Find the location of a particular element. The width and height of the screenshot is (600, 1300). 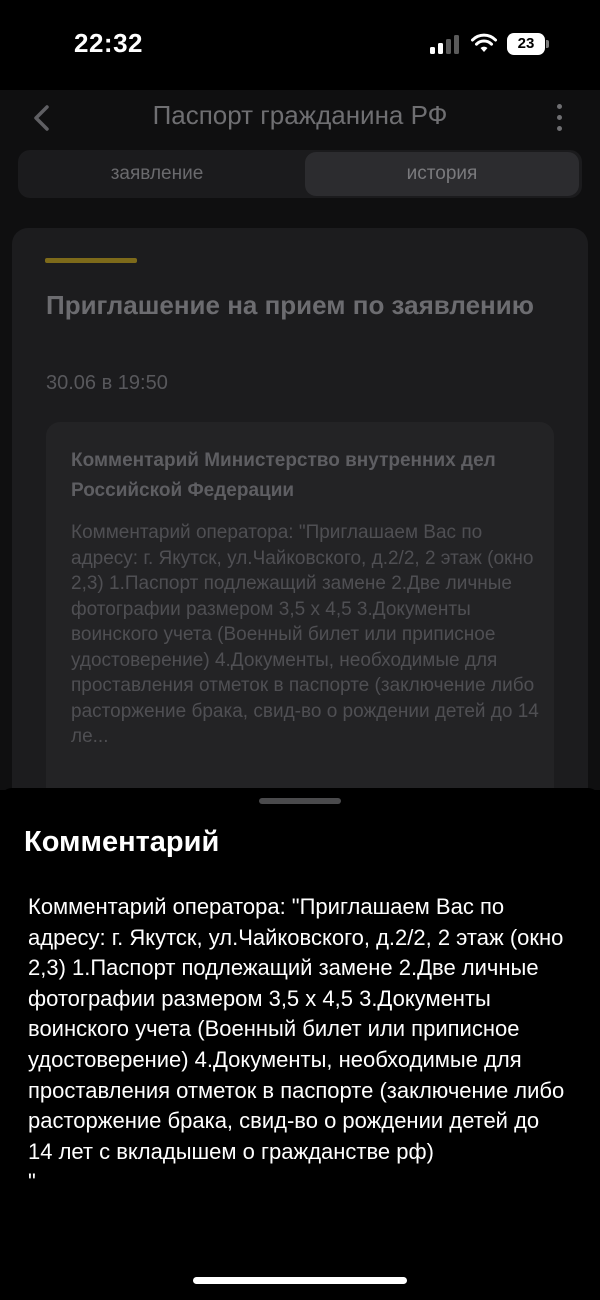

navigation-bar: Паспорт гражданина РФ is located at coordinates (300, 118).